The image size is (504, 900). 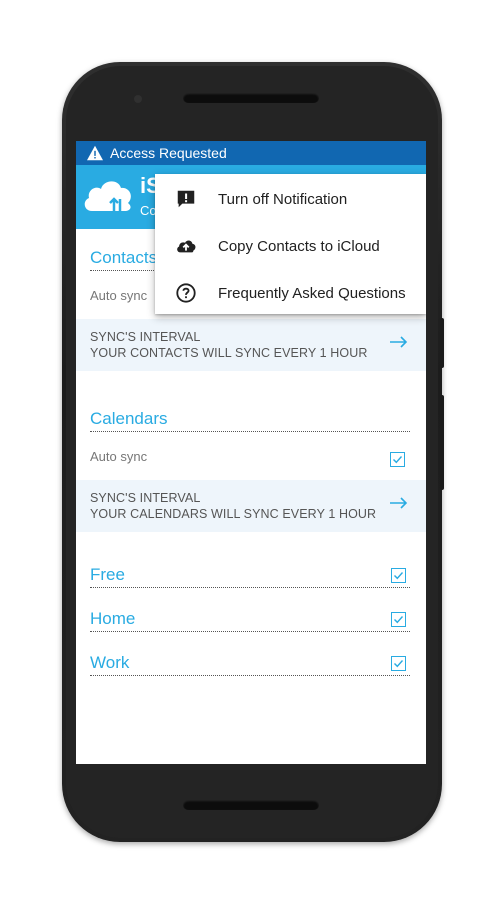 I want to click on top-speaker, so click(x=251, y=98).